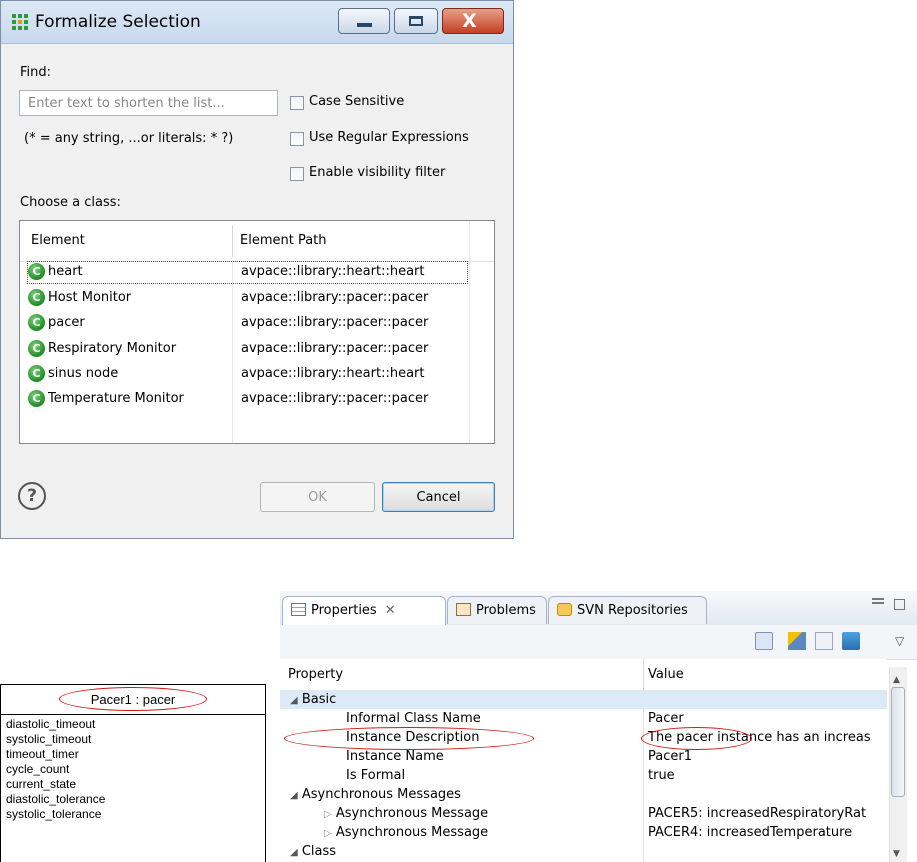 This screenshot has width=917, height=862. I want to click on tab-properties: Properties ✕, so click(364, 611).